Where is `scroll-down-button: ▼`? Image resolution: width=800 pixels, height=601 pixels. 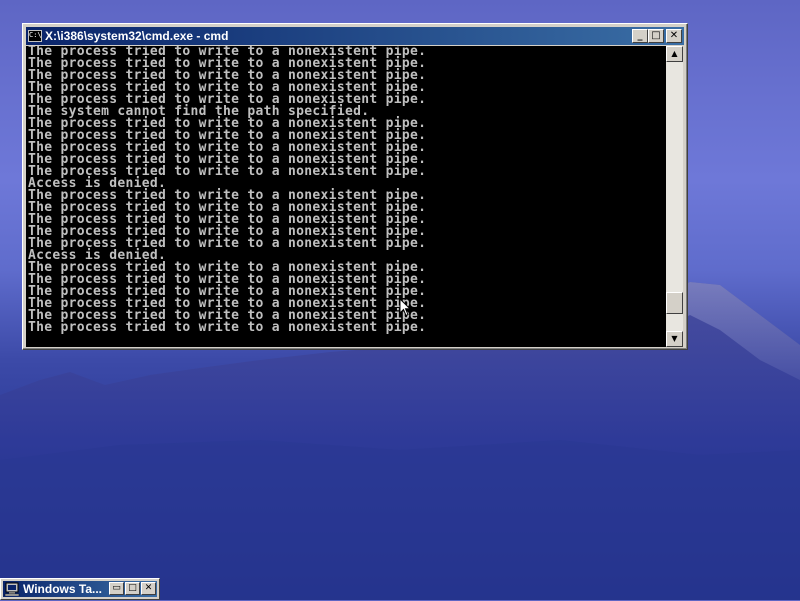 scroll-down-button: ▼ is located at coordinates (674, 339).